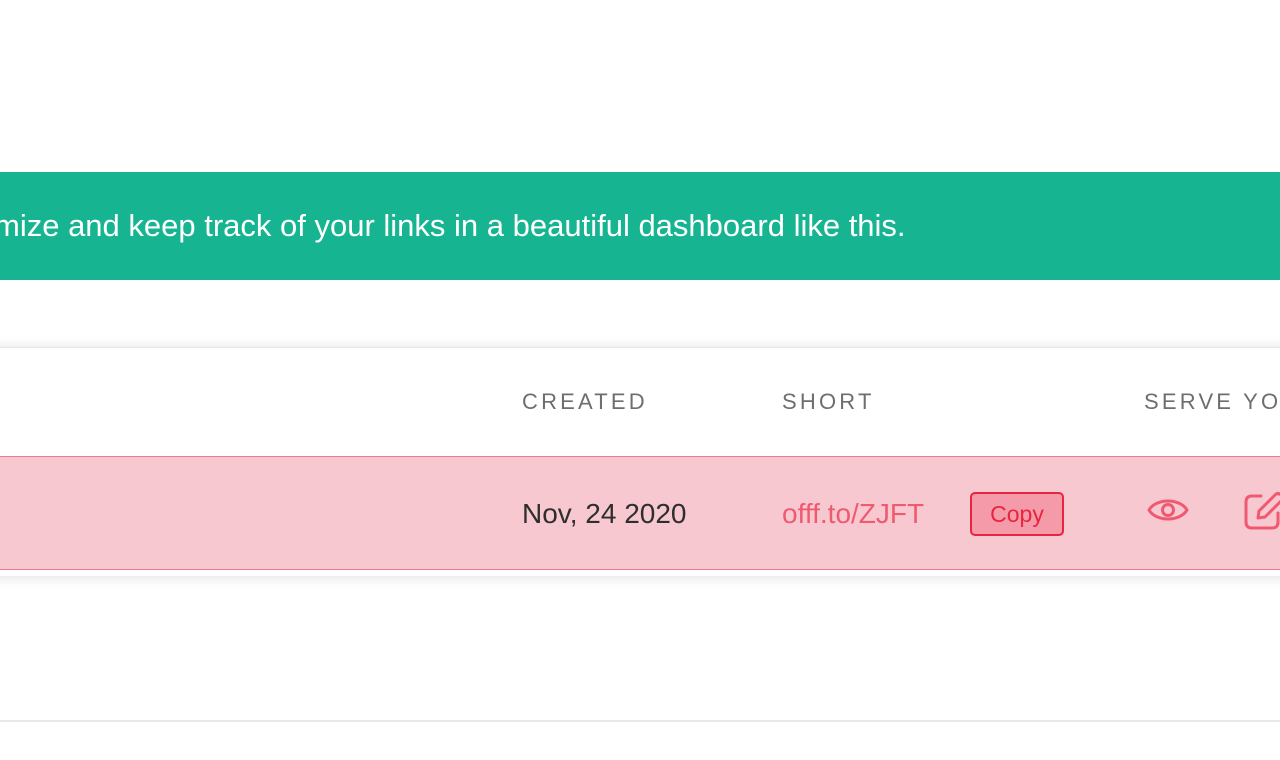  I want to click on created-date: Nov, 24 2020, so click(604, 513).